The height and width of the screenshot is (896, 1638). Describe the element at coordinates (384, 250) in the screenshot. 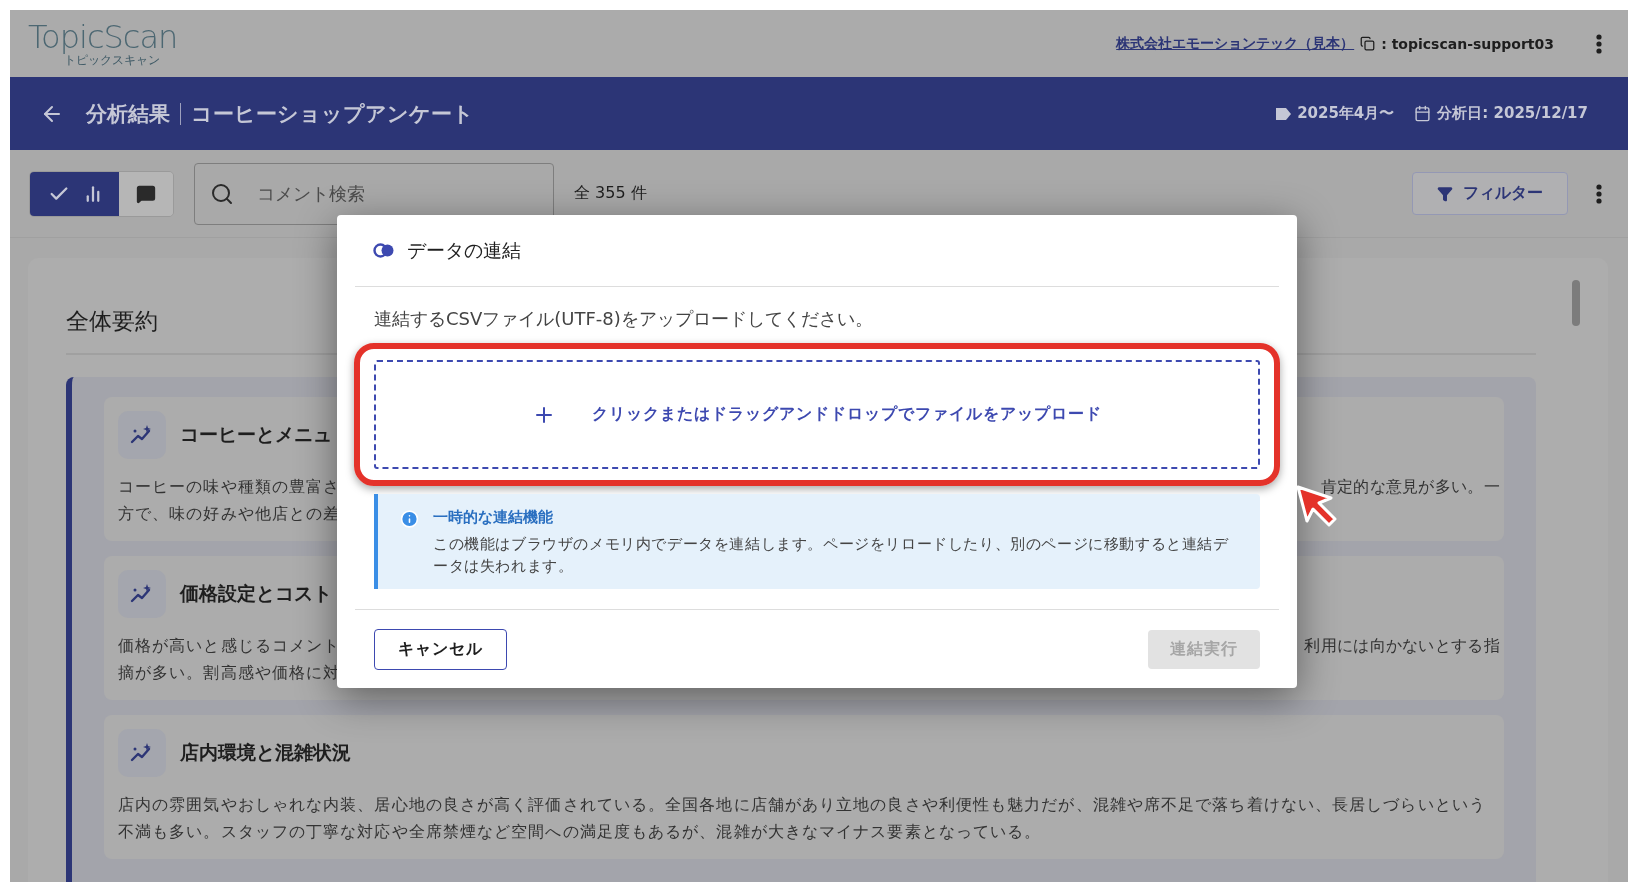

I see `linked-circles-icon` at that location.